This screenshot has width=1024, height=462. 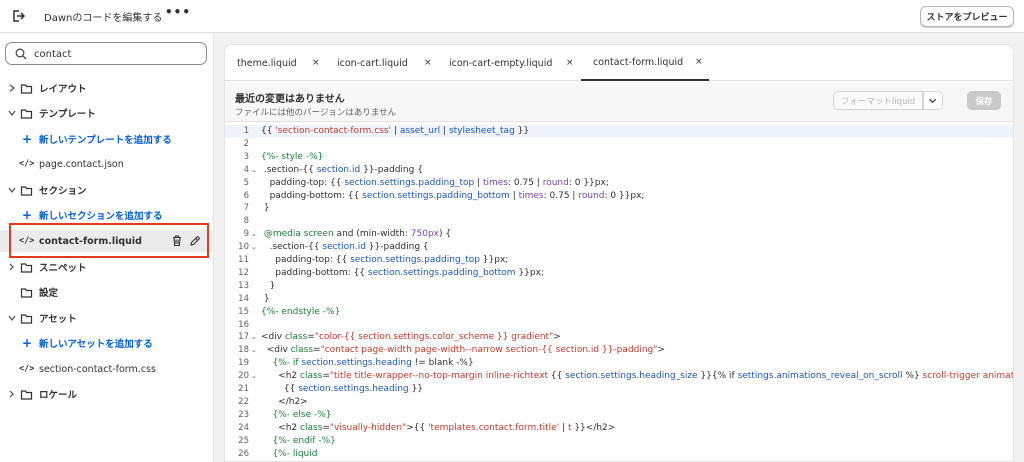 What do you see at coordinates (619, 299) in the screenshot?
I see `code-line: 14 }` at bounding box center [619, 299].